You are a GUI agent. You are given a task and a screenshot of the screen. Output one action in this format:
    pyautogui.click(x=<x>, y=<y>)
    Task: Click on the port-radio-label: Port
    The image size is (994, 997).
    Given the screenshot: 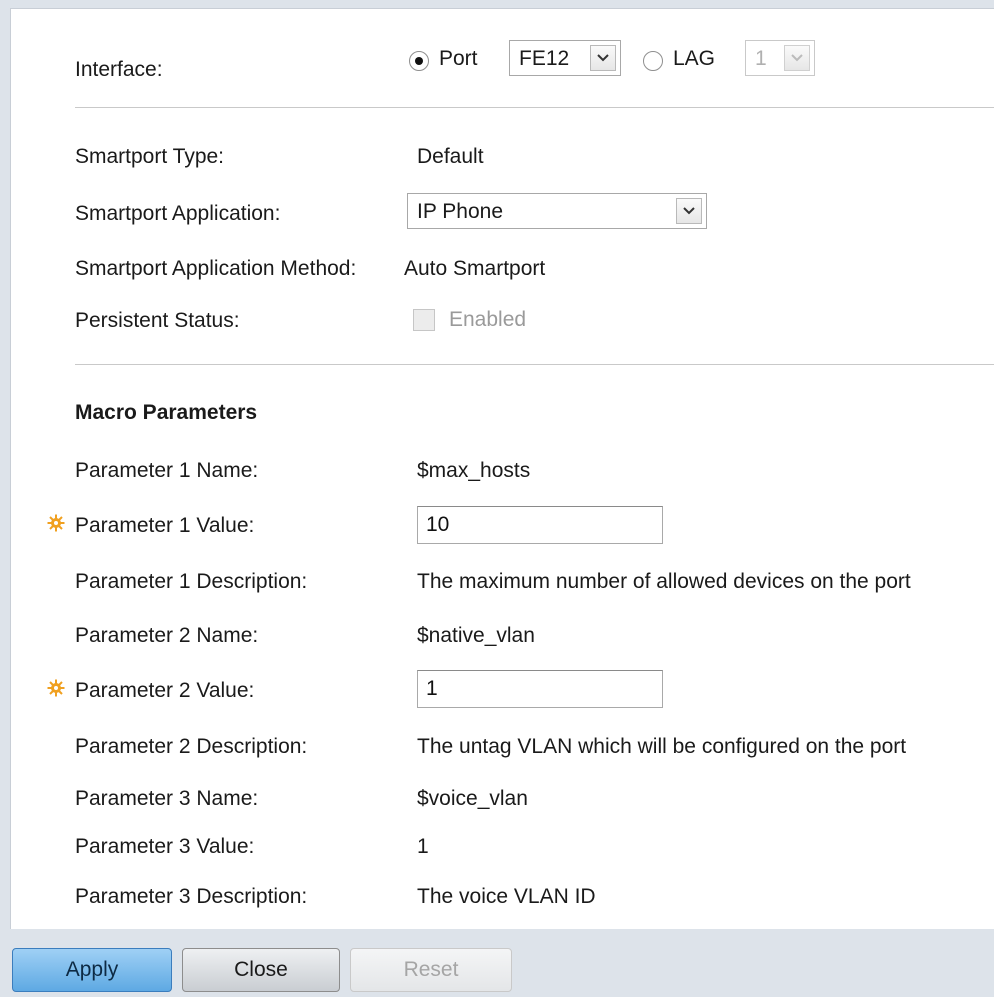 What is the action you would take?
    pyautogui.click(x=458, y=58)
    